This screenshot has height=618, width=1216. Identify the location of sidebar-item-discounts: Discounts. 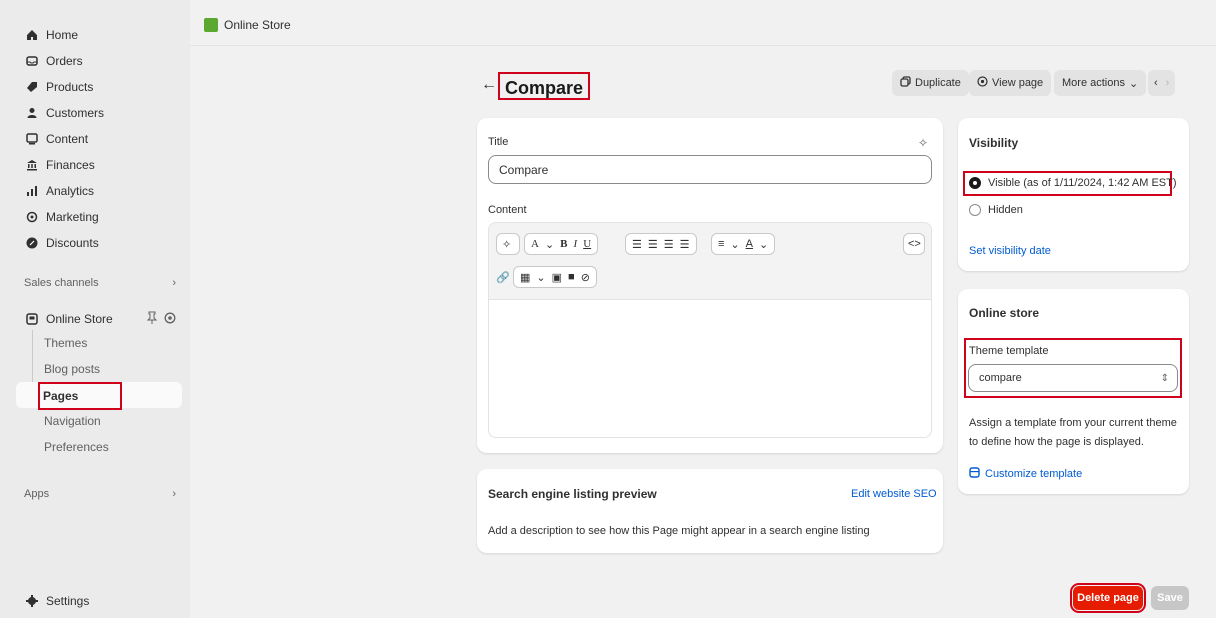
(62, 243).